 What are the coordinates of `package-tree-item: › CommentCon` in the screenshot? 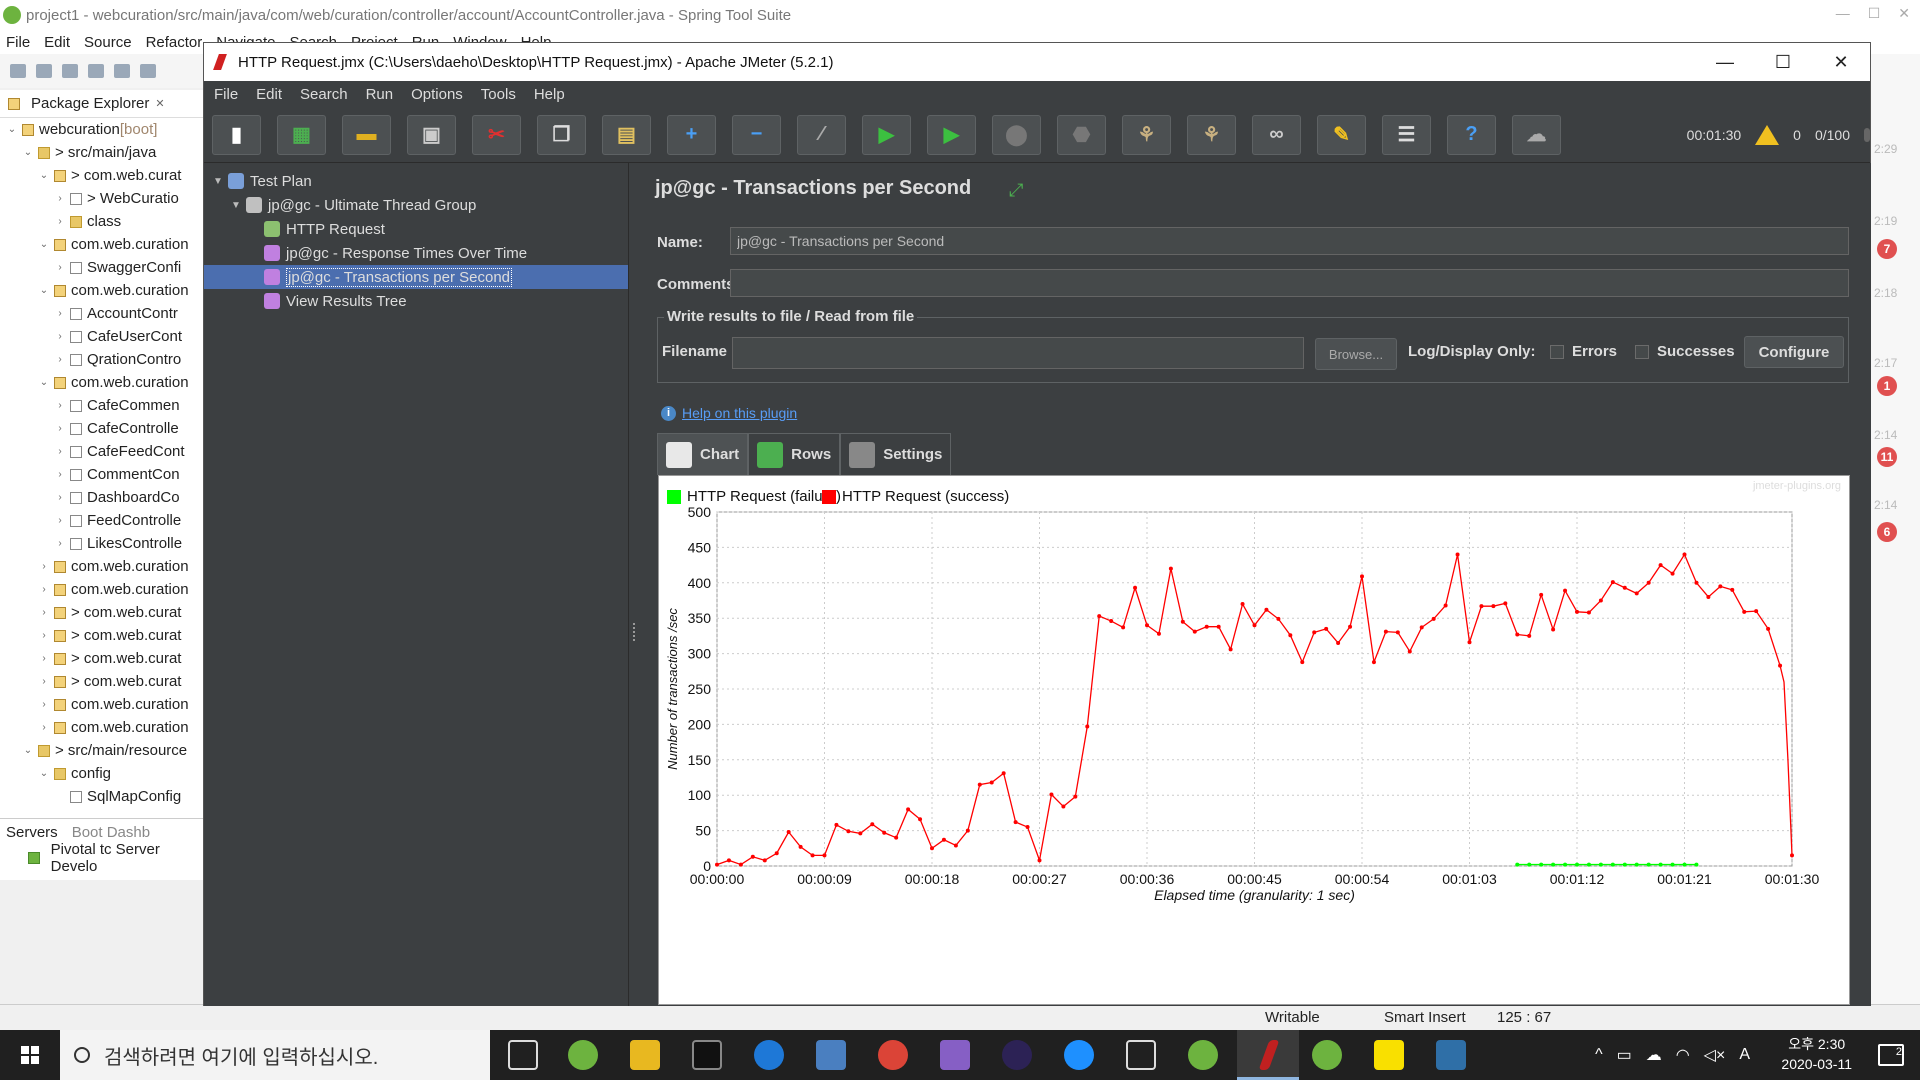 It's located at (102, 474).